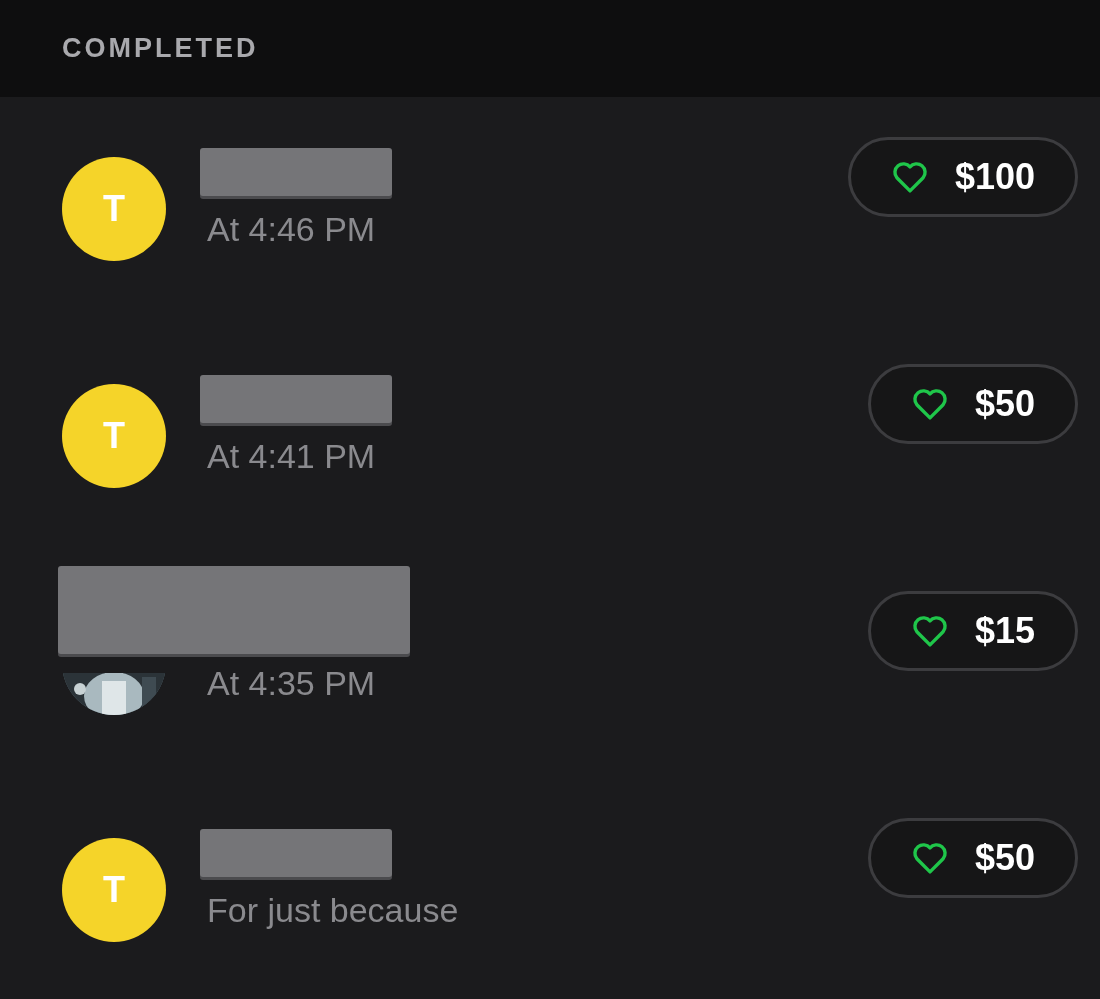 The image size is (1100, 999). Describe the element at coordinates (292, 683) in the screenshot. I see `payment-note: At 4:35 PM` at that location.